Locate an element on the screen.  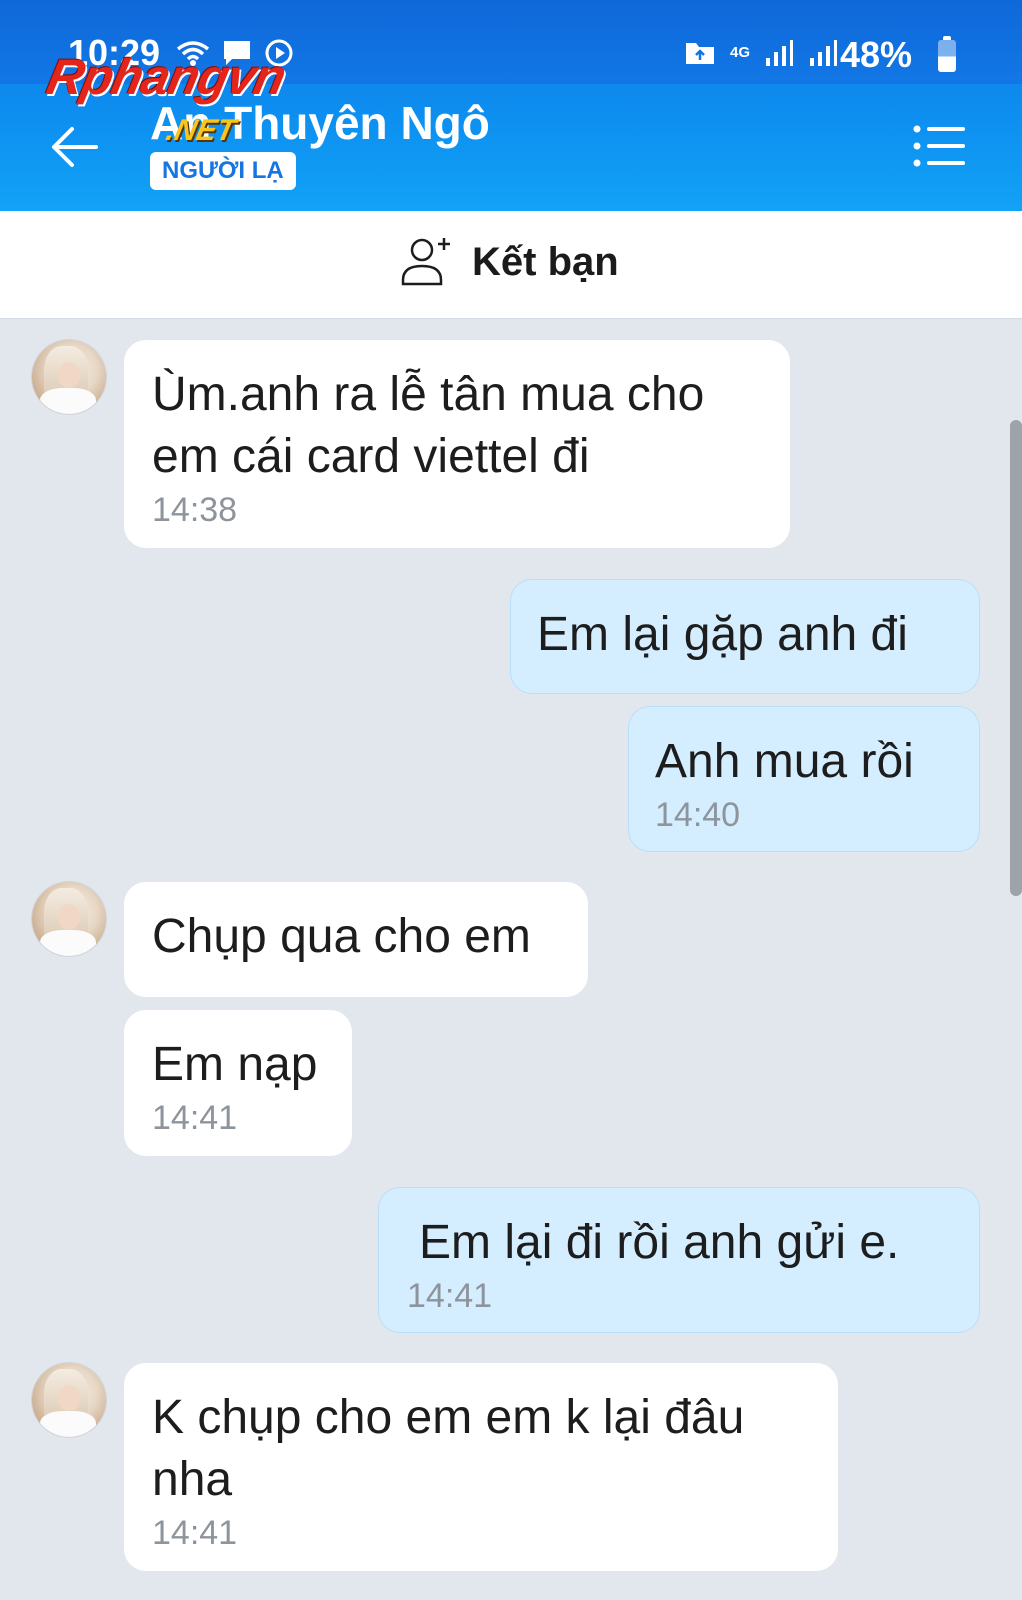
message-text-line: Ùm.anh ra lễ tân mua cho is located at coordinates (428, 394).